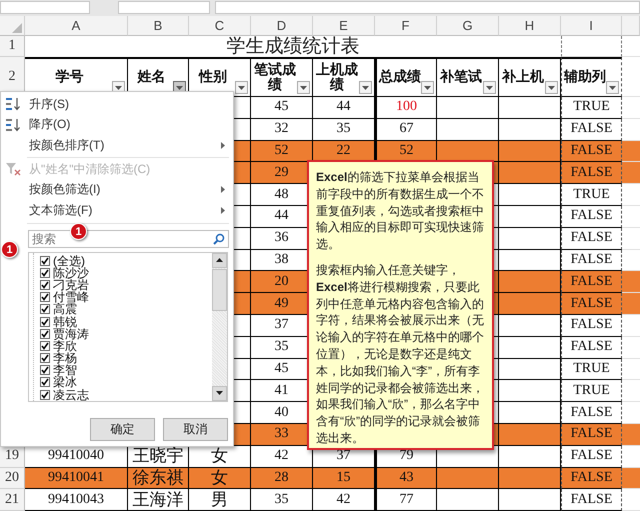  I want to click on column-title: 补上机, so click(523, 77).